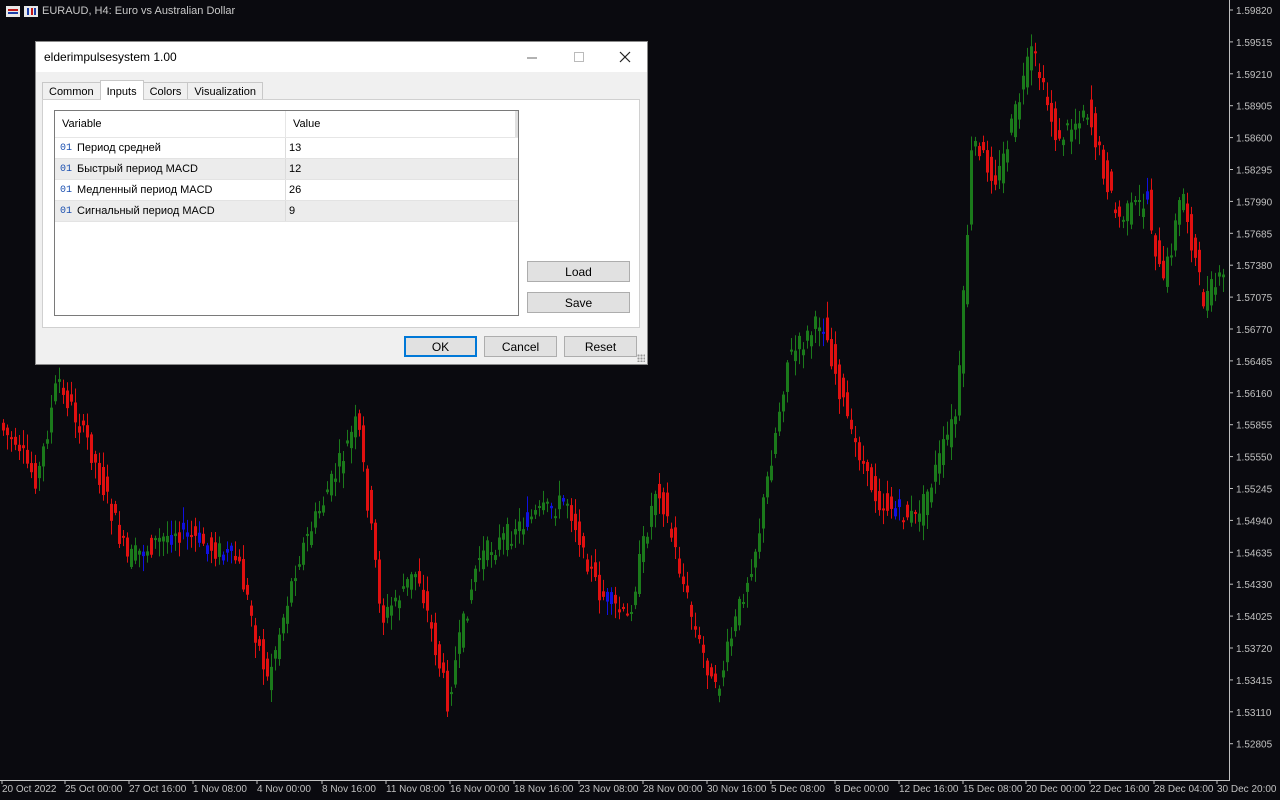 The image size is (1280, 800). What do you see at coordinates (31, 11) in the screenshot?
I see `trade-panel-icon` at bounding box center [31, 11].